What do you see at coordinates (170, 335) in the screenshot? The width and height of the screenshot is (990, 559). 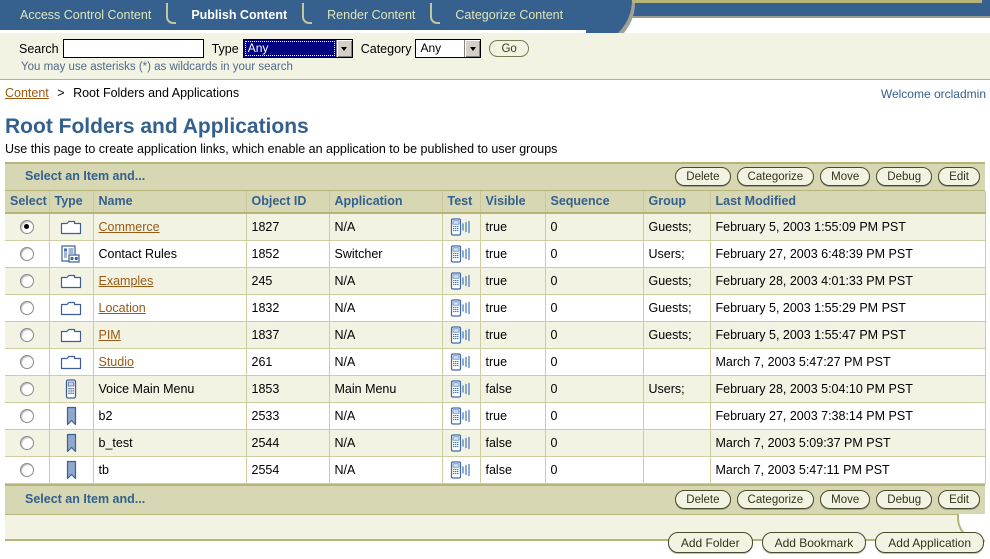 I see `row-name-cell: PIM` at bounding box center [170, 335].